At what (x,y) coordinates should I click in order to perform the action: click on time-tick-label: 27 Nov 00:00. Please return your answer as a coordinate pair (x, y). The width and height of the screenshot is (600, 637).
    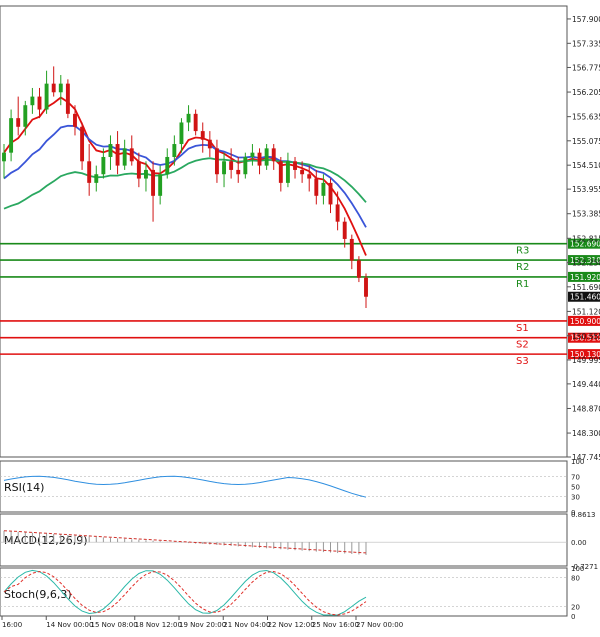
    Looking at the image, I should click on (379, 625).